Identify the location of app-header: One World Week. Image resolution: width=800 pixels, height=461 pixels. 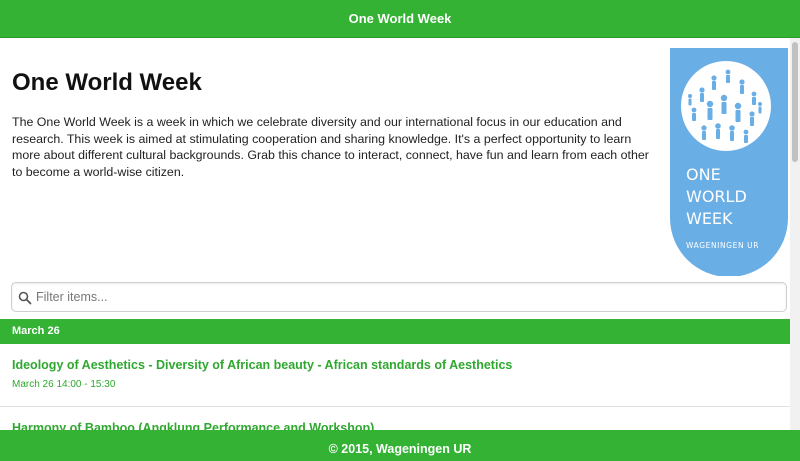
(400, 19).